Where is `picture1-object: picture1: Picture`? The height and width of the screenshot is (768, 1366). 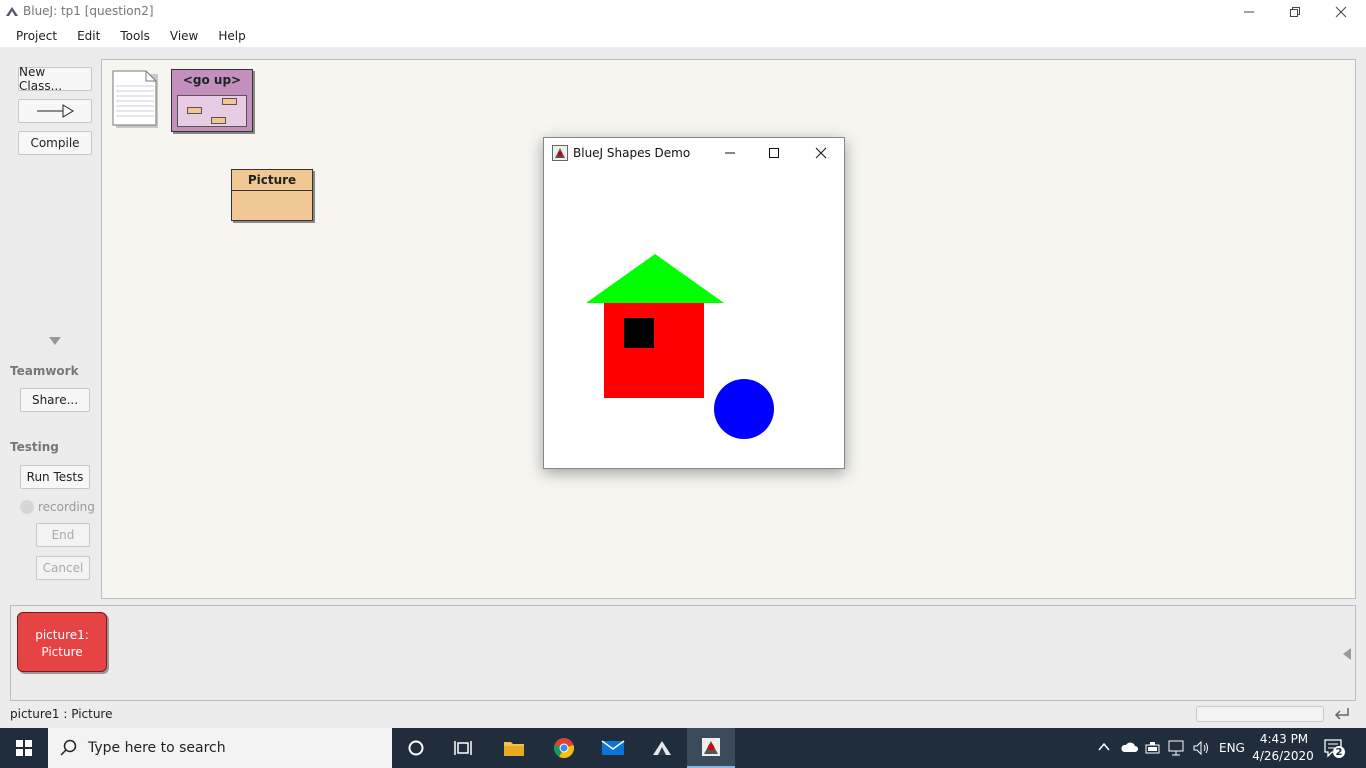
picture1-object: picture1: Picture is located at coordinates (62, 642).